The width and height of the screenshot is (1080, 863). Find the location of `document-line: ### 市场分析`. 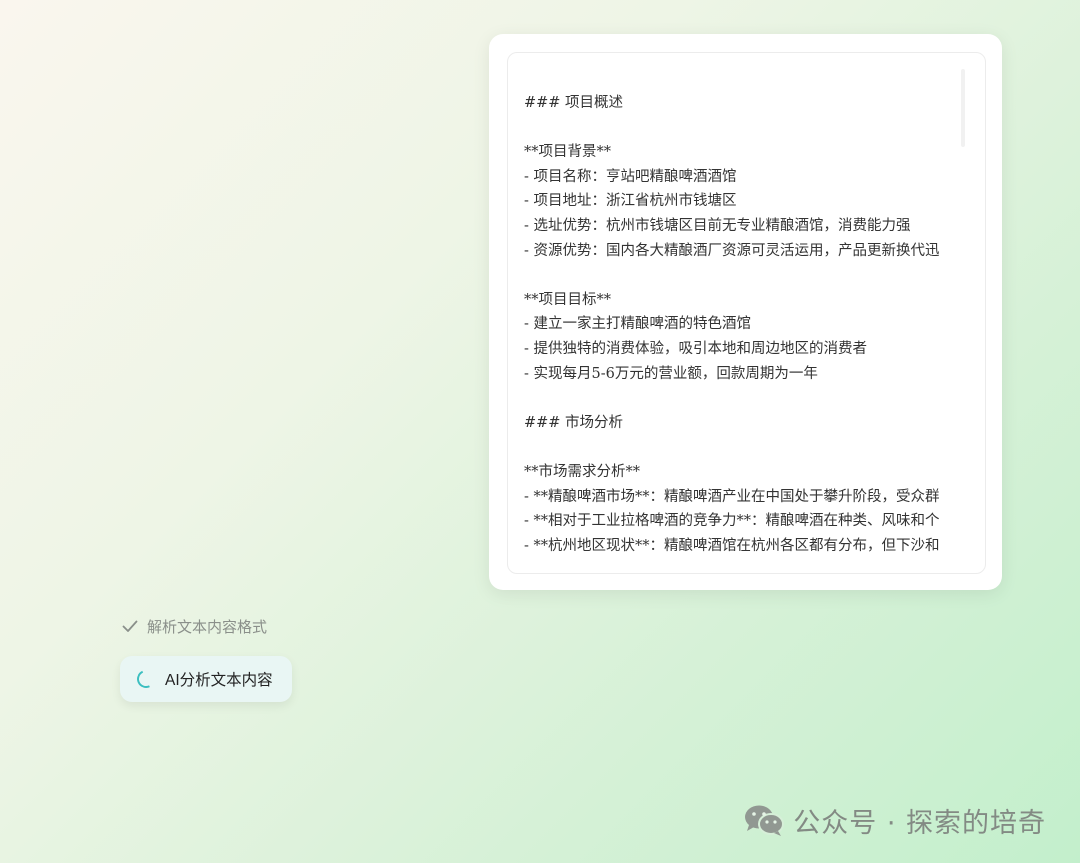

document-line: ### 市场分析 is located at coordinates (574, 422).